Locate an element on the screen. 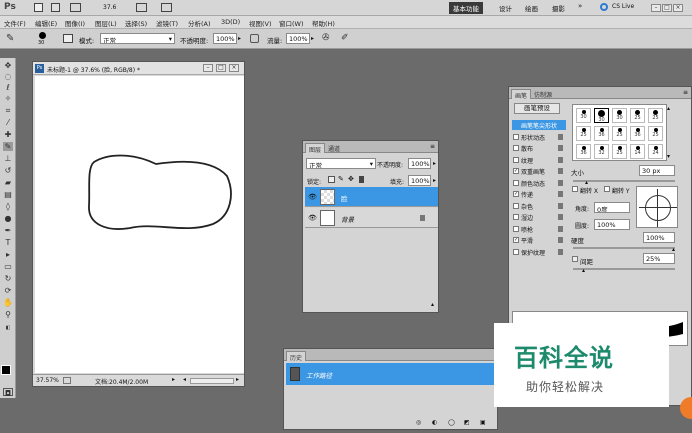 The height and width of the screenshot is (433, 692). menu-view: 视图(V) is located at coordinates (260, 23).